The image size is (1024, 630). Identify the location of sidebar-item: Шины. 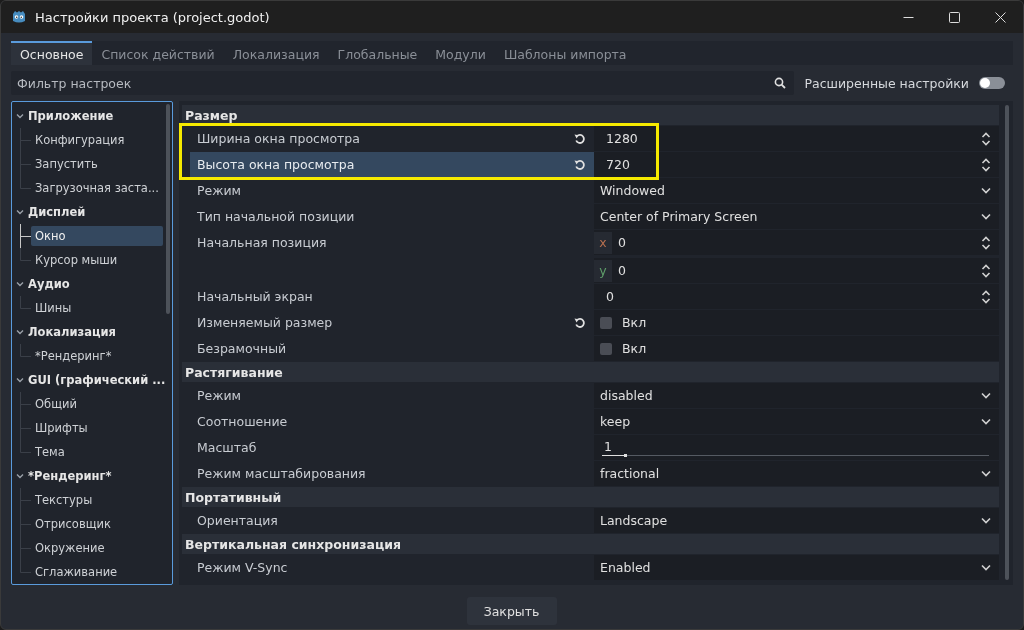
(97, 308).